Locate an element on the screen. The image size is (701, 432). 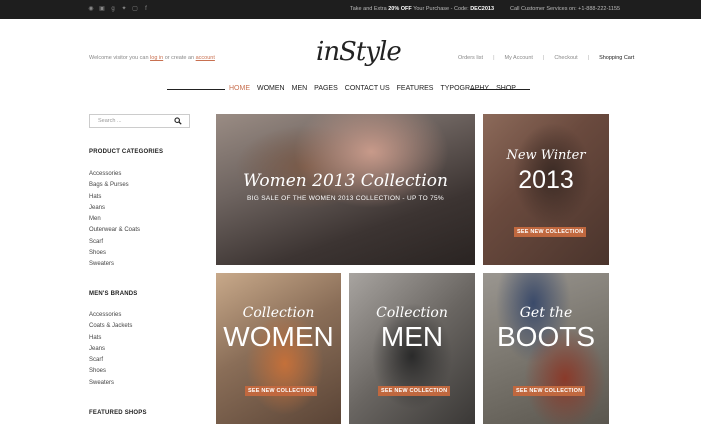
banner-get-the-boots: Get the BOOTS SEE NEW COLLECTION is located at coordinates (546, 348).